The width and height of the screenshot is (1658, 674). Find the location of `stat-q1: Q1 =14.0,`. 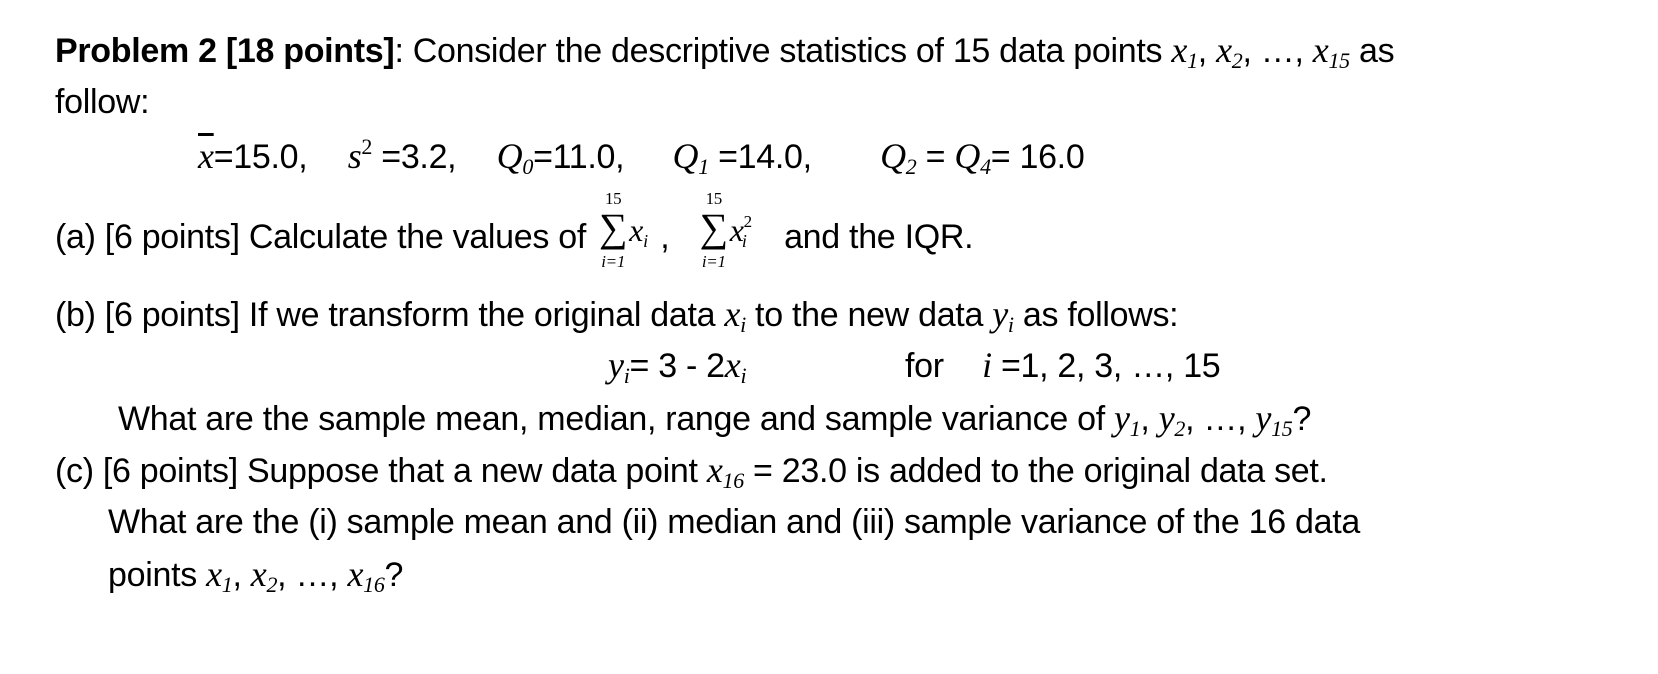

stat-q1: Q1 =14.0, is located at coordinates (742, 157).